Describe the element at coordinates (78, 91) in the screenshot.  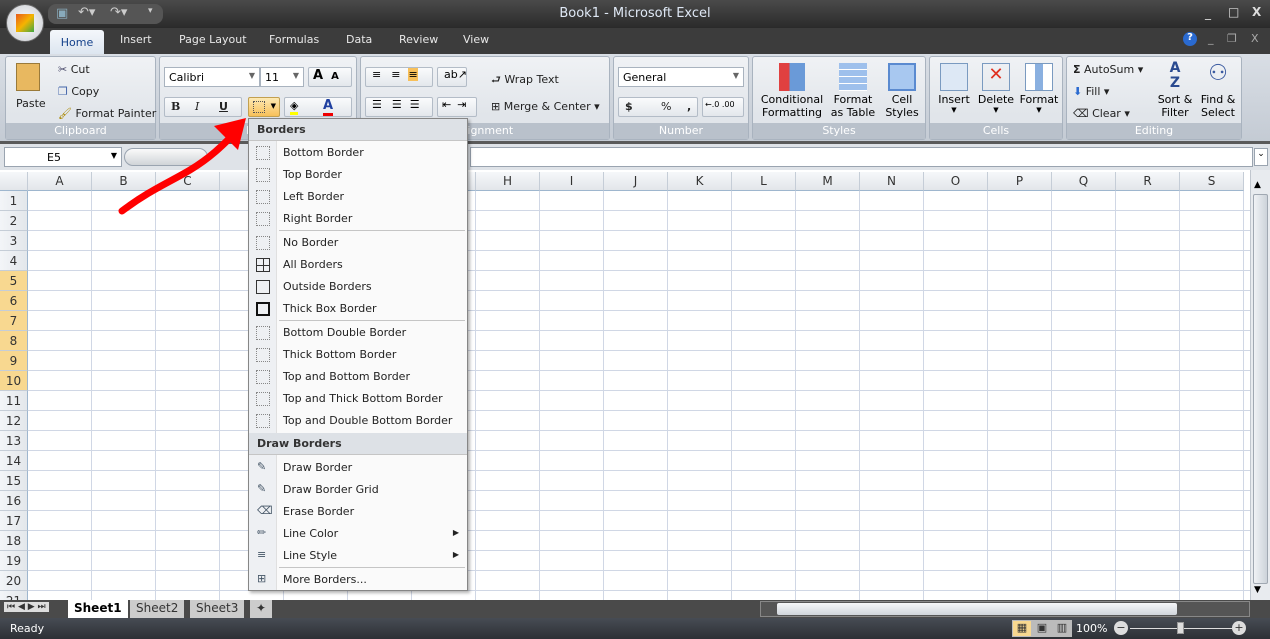
I see `copy-button: ❐ Copy` at that location.